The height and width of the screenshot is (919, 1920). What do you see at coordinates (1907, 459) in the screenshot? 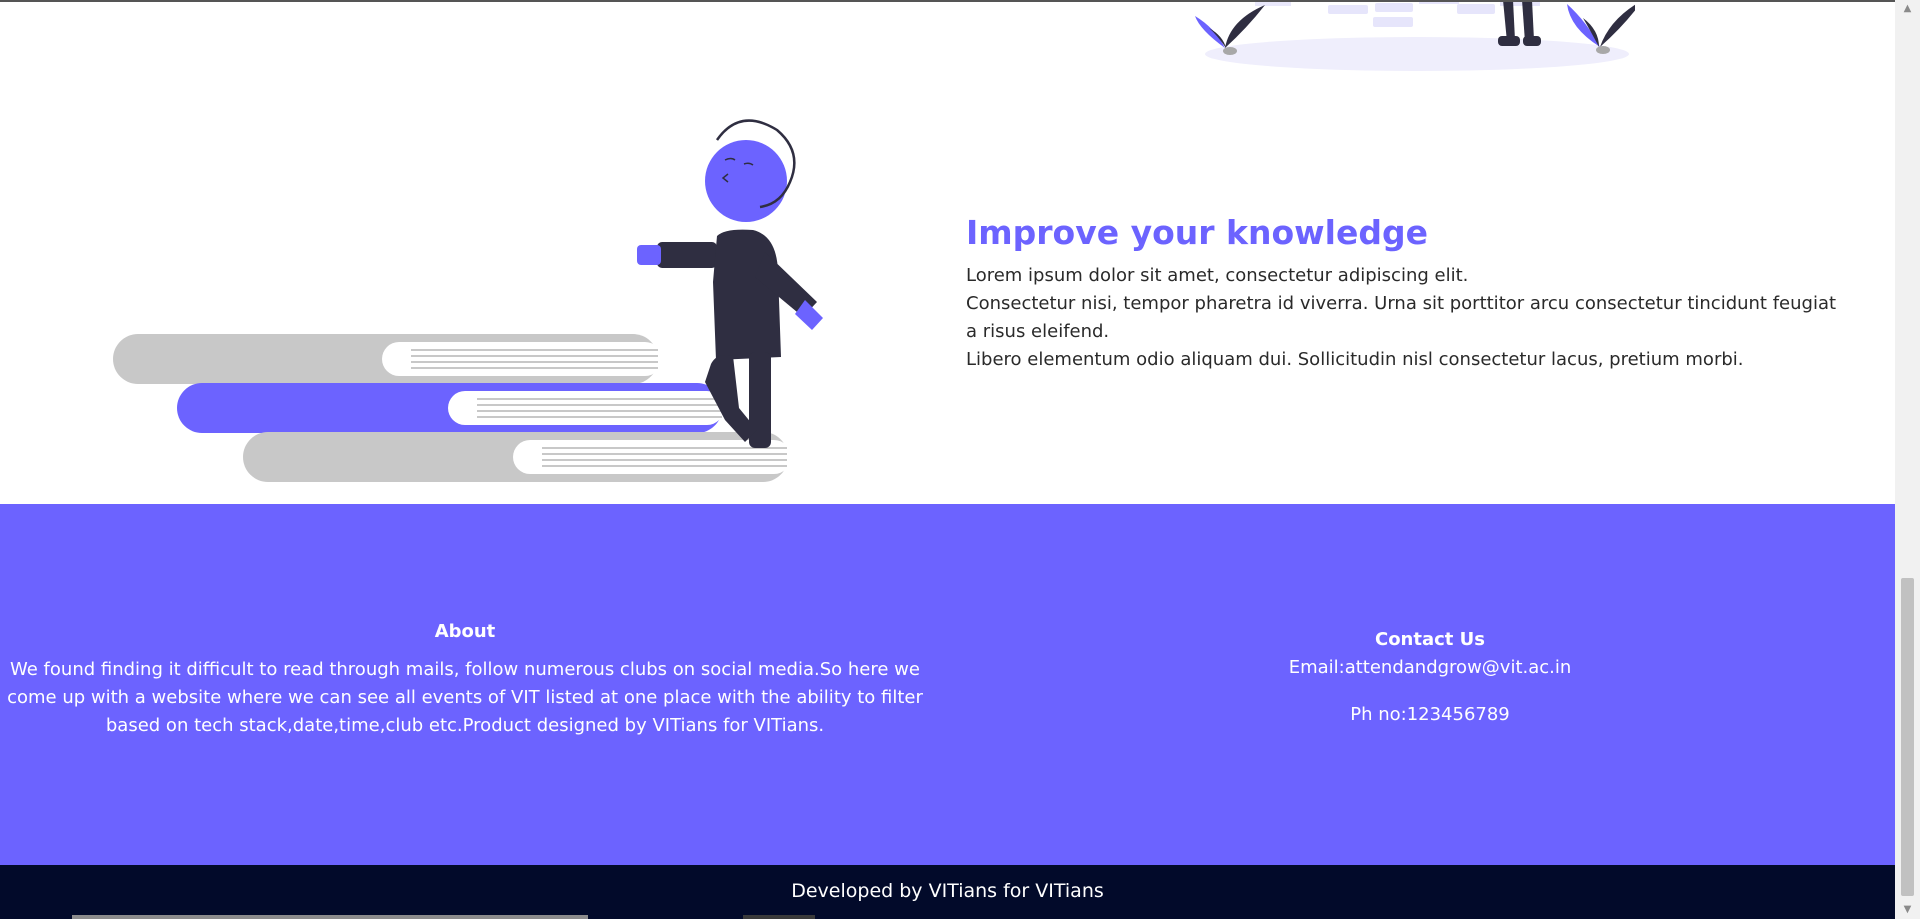
I see `vertical-scrollbar: ▲ ▼` at bounding box center [1907, 459].